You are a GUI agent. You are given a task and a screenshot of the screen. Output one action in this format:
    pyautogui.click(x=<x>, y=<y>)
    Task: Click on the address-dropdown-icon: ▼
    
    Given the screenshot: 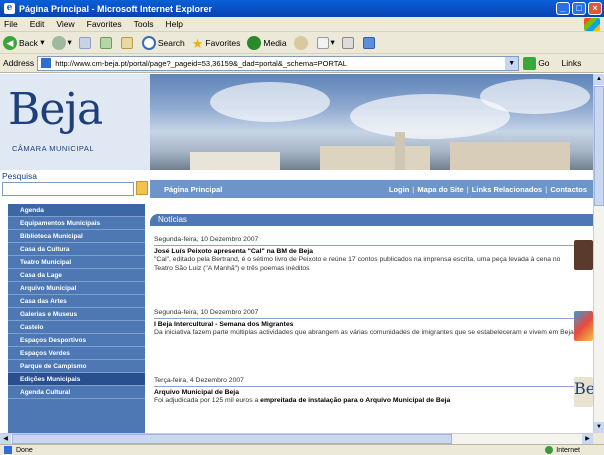 What is the action you would take?
    pyautogui.click(x=512, y=63)
    